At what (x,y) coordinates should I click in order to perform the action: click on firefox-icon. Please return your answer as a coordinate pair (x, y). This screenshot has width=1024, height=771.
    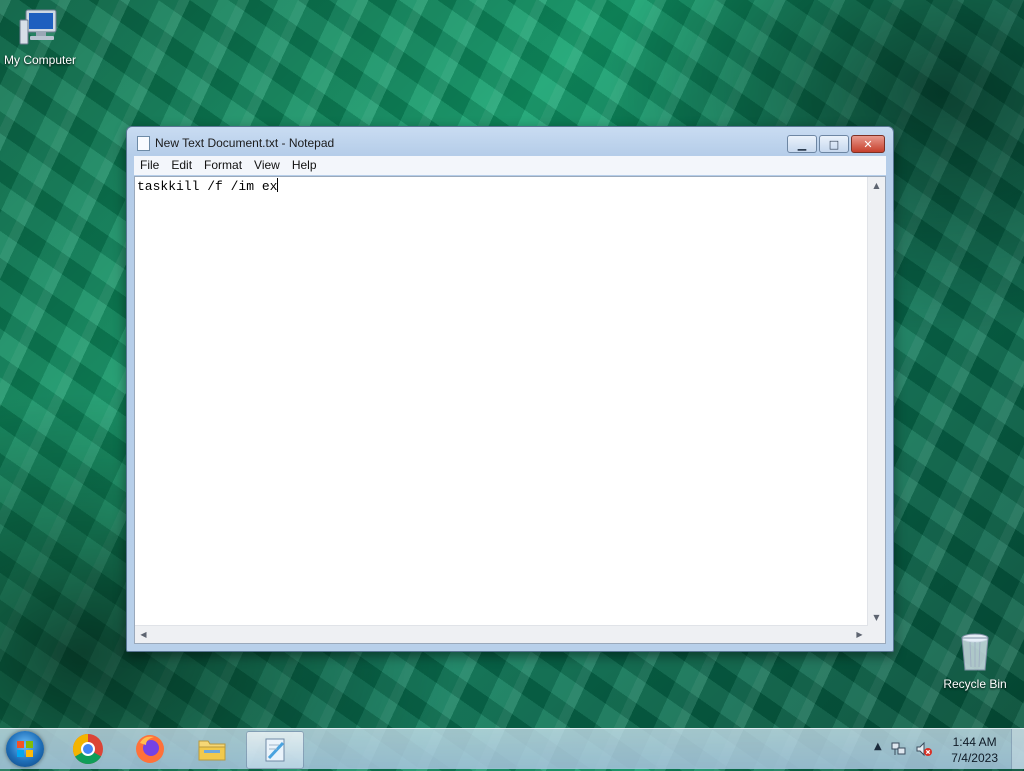
    Looking at the image, I should click on (150, 749).